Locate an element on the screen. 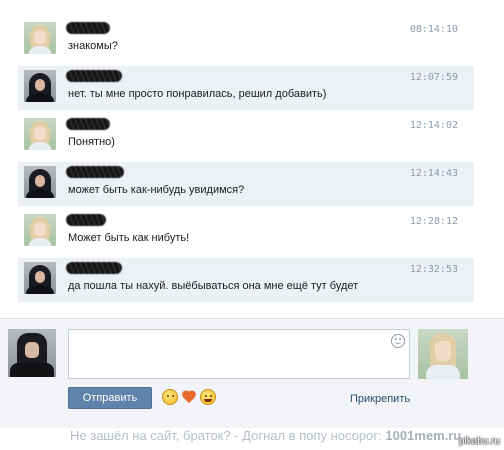  my-avatar is located at coordinates (32, 353).